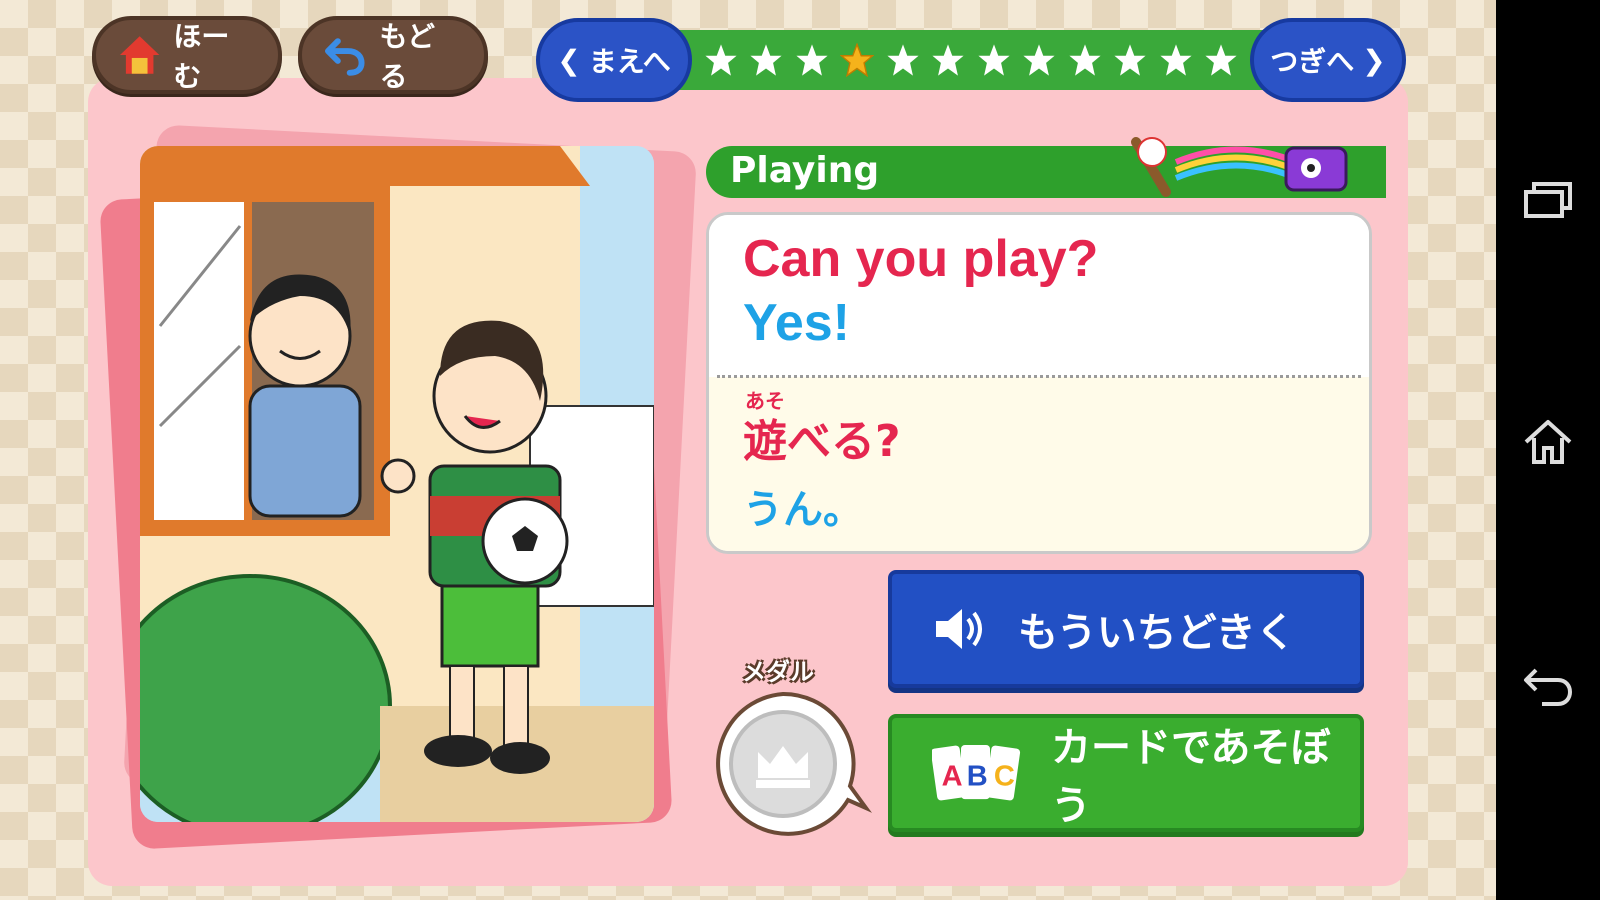 The height and width of the screenshot is (900, 1600). I want to click on card-game-button: A B C カードであそぼう, so click(1126, 773).